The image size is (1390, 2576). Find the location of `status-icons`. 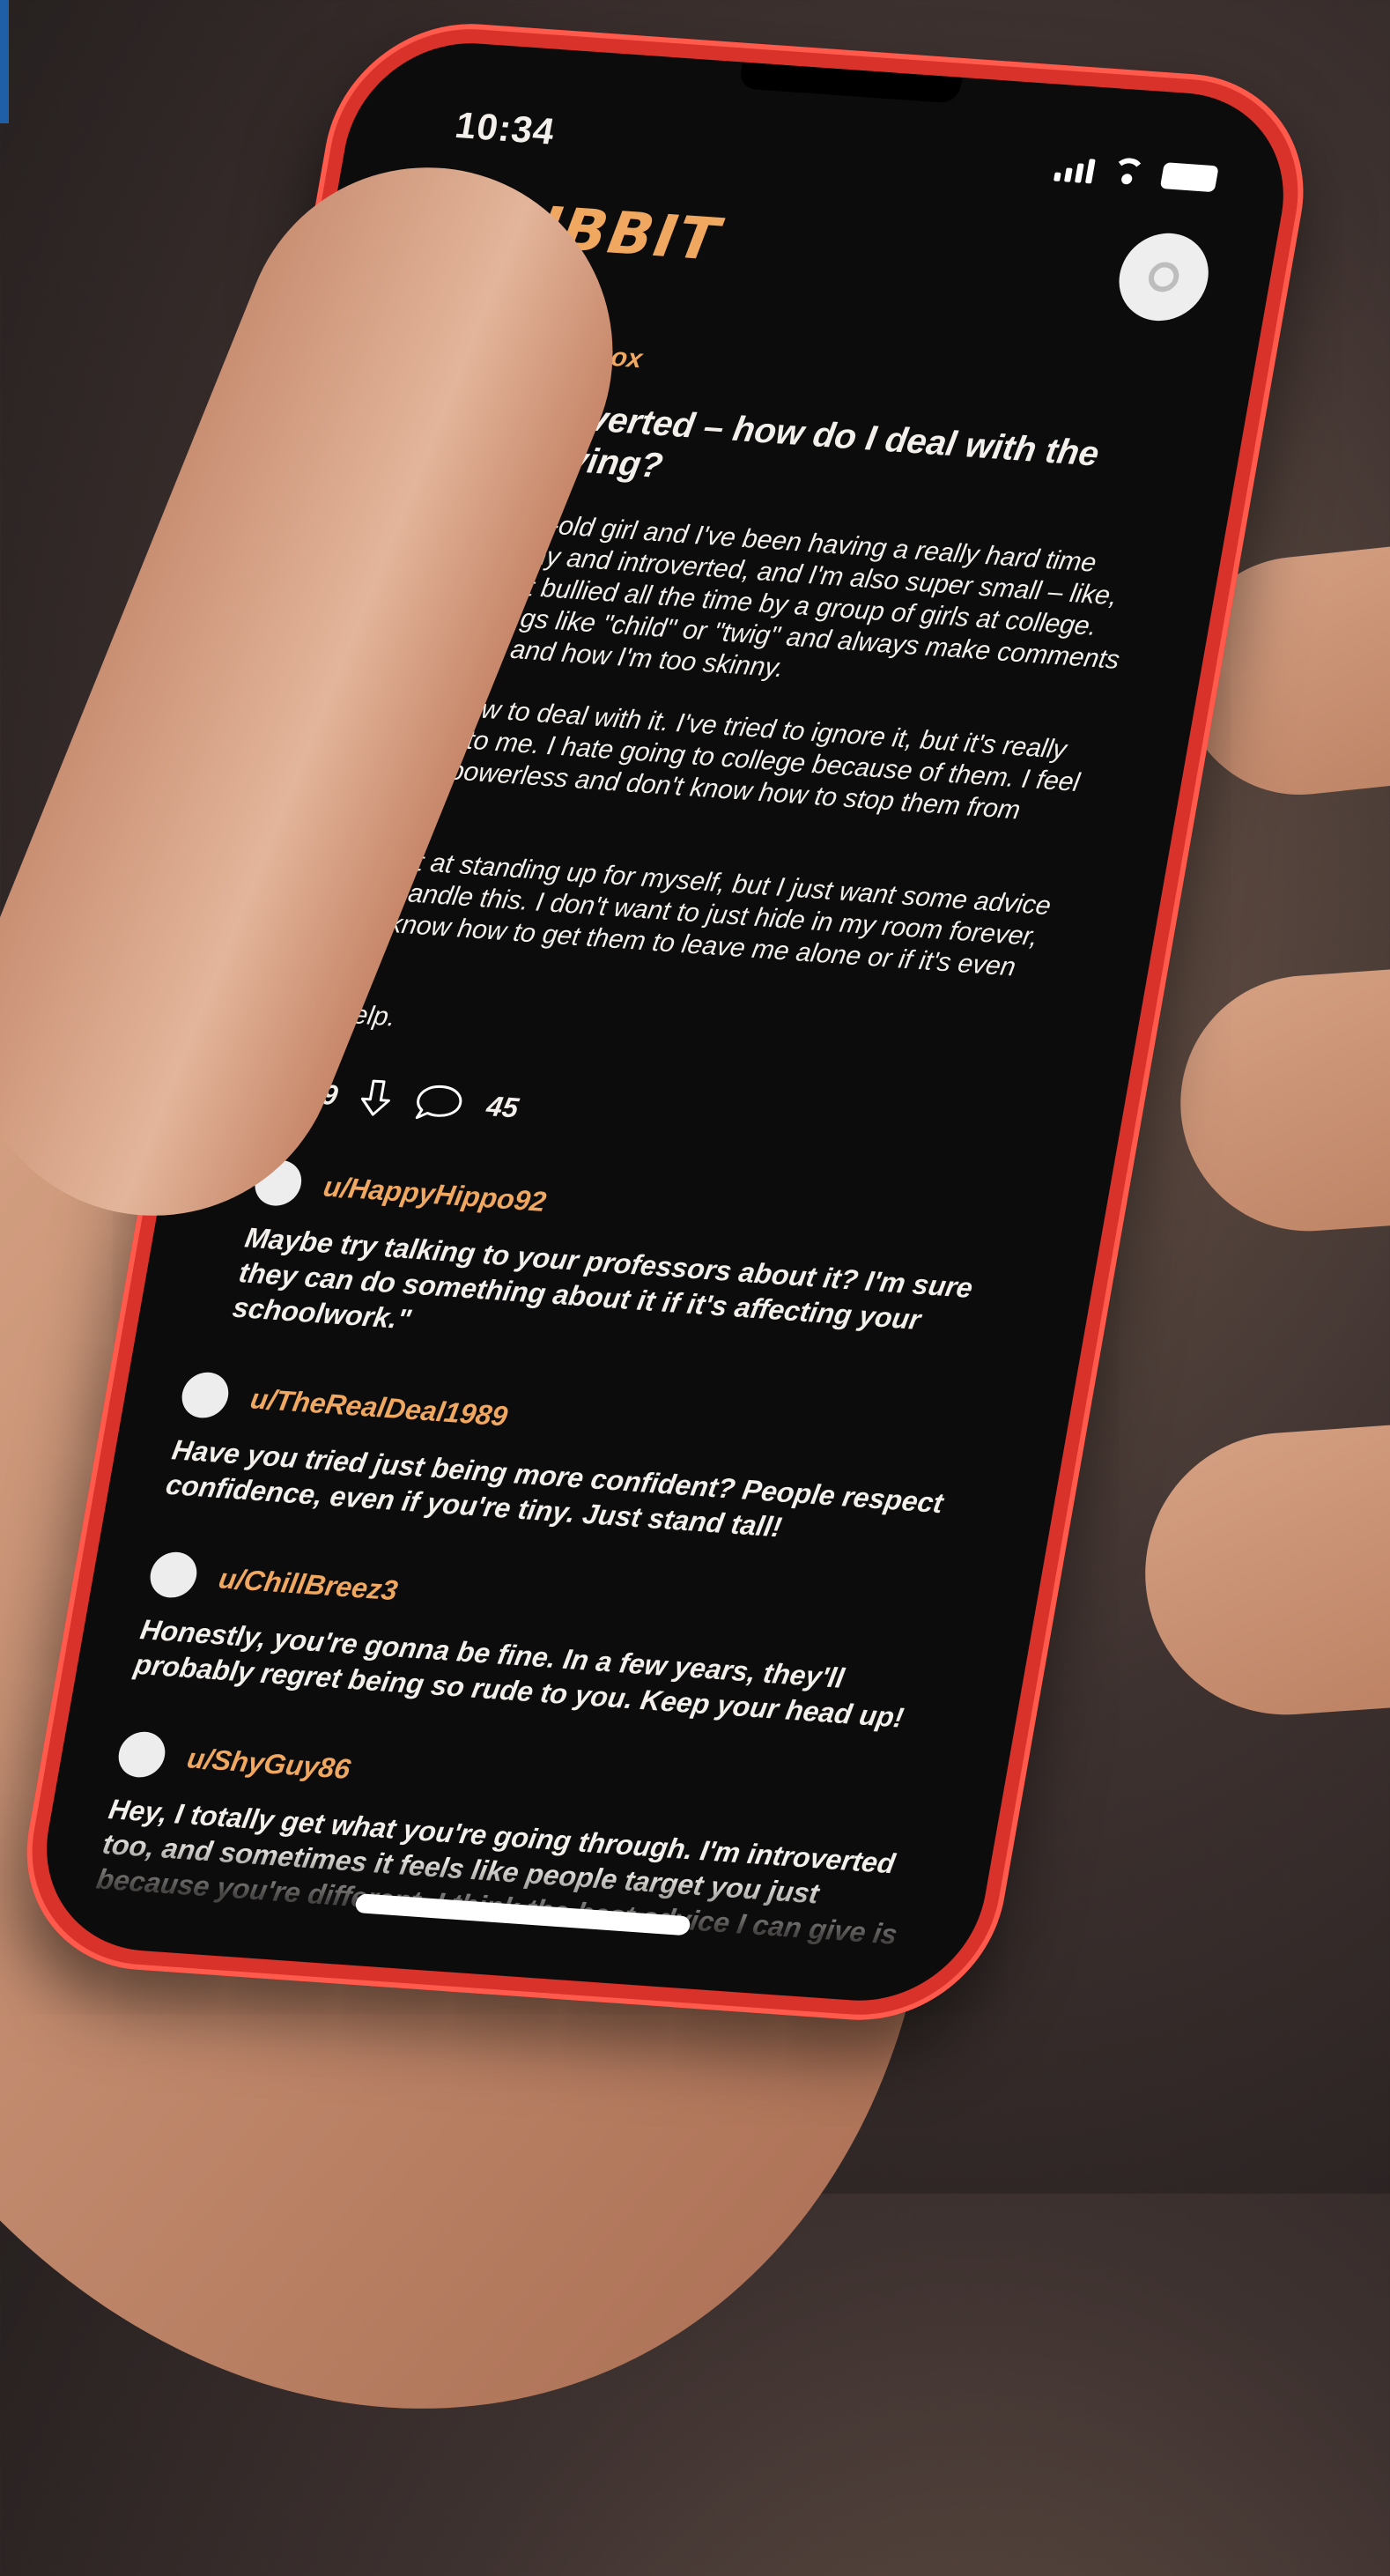

status-icons is located at coordinates (1136, 173).